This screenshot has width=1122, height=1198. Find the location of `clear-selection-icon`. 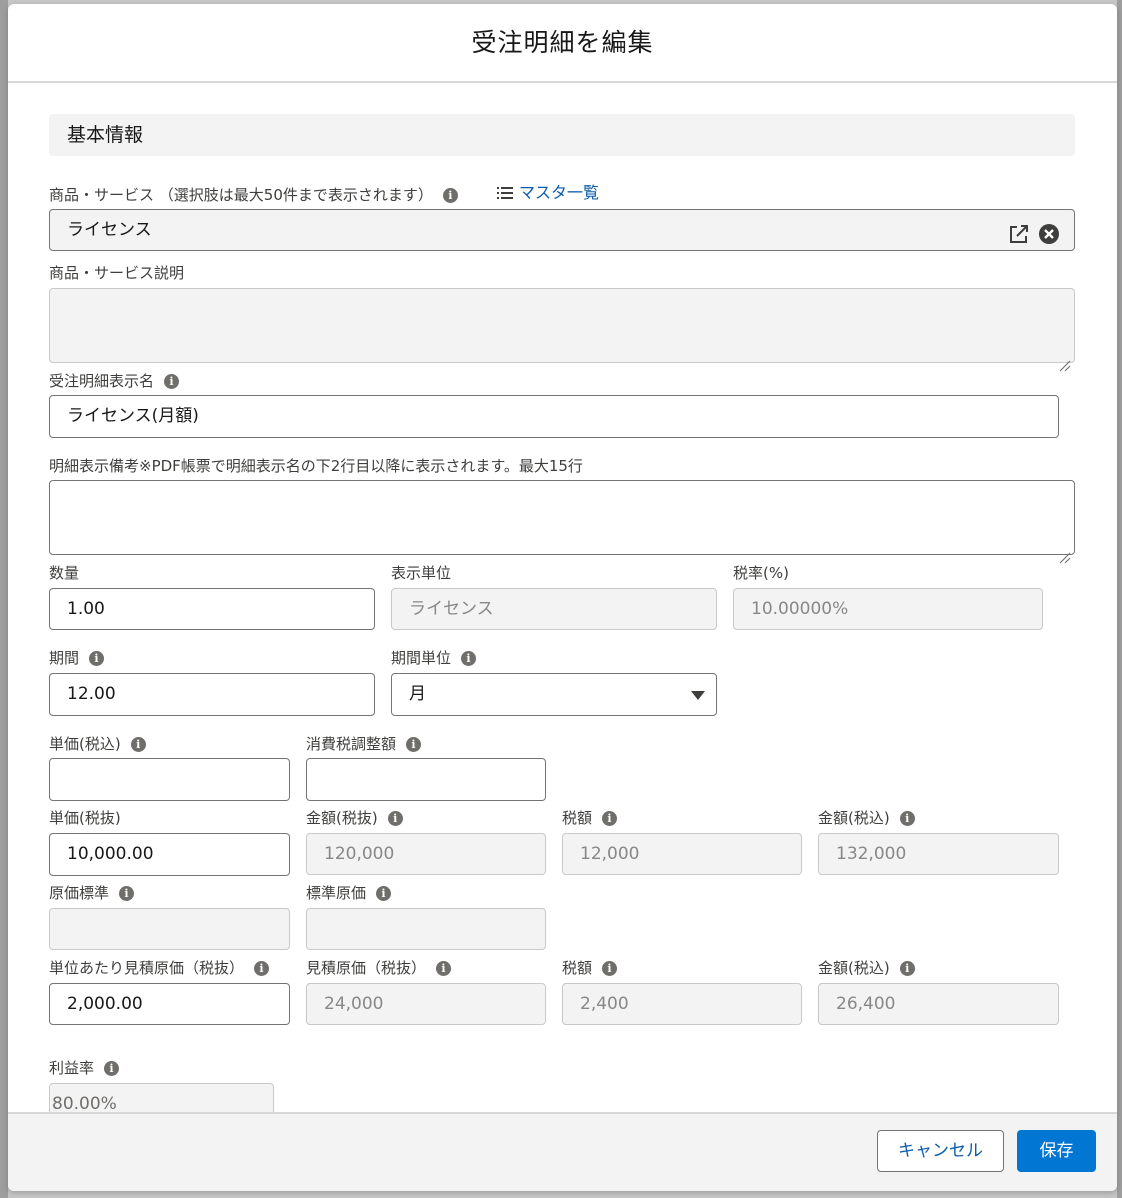

clear-selection-icon is located at coordinates (1049, 232).